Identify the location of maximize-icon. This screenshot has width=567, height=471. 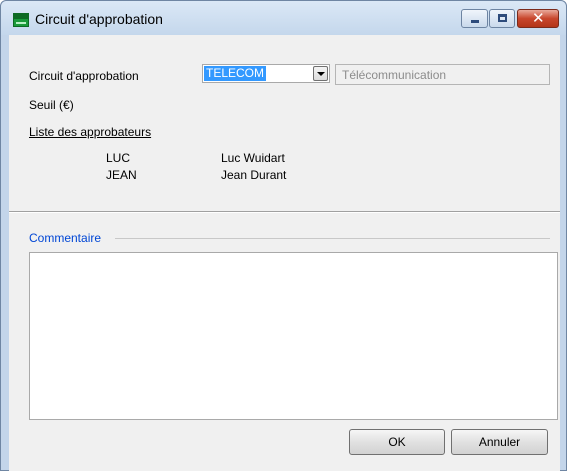
(502, 18).